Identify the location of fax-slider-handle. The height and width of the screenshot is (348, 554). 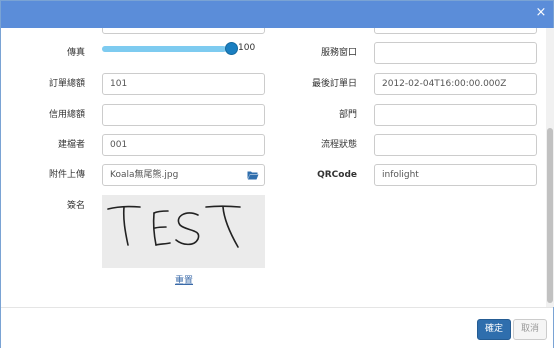
(231, 48).